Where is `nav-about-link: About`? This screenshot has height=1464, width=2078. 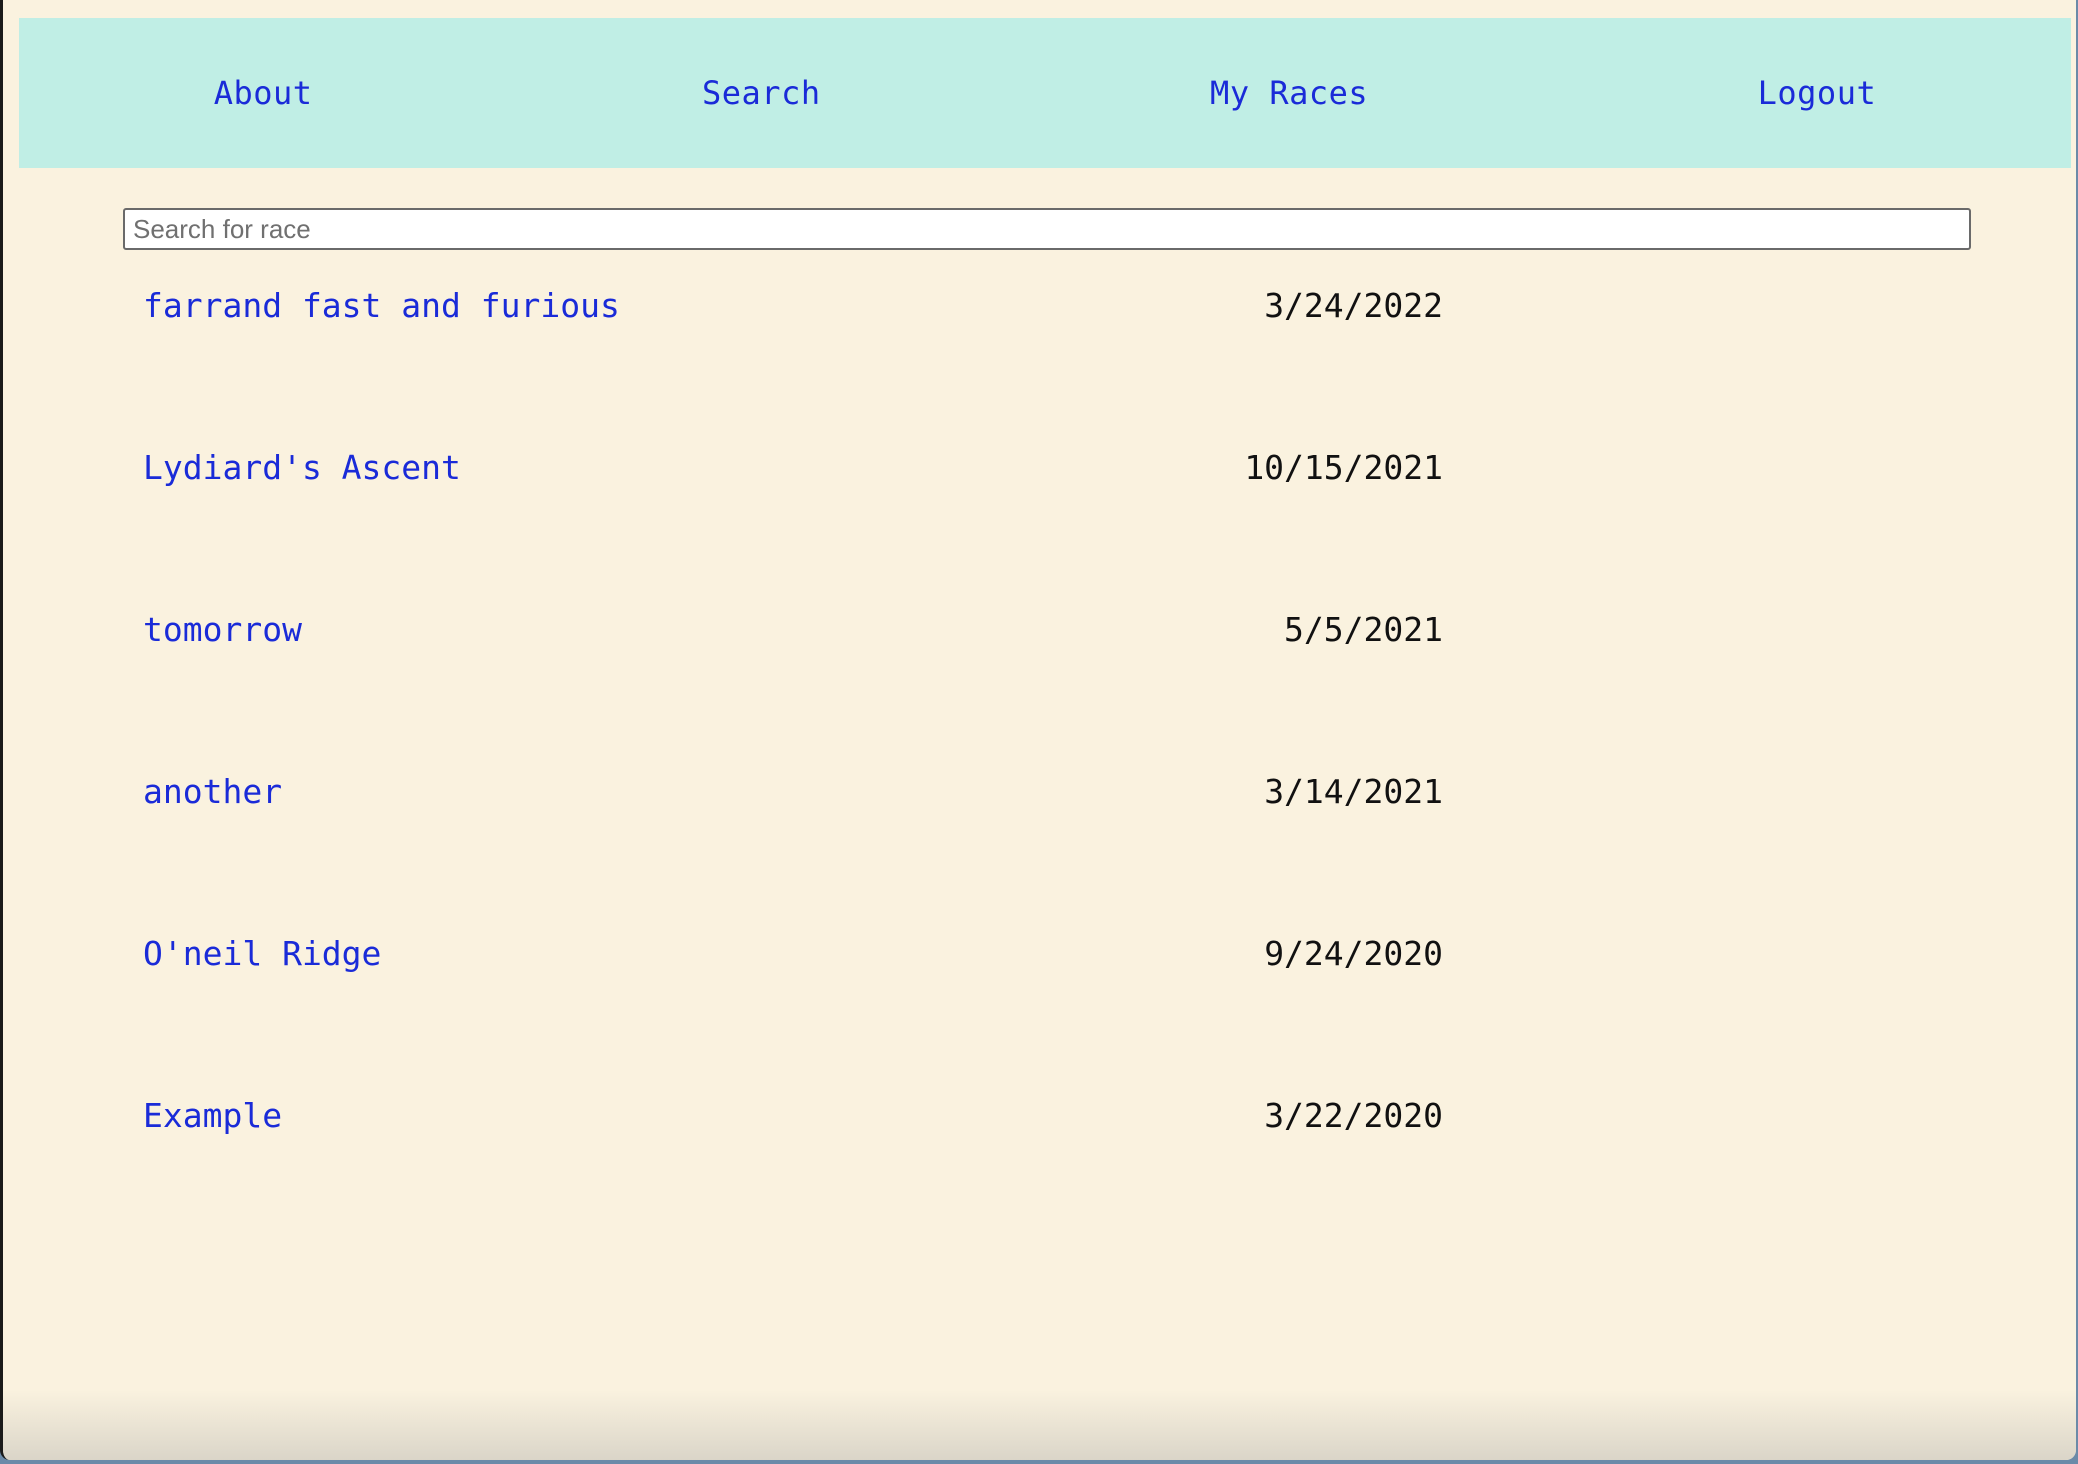
nav-about-link: About is located at coordinates (263, 93).